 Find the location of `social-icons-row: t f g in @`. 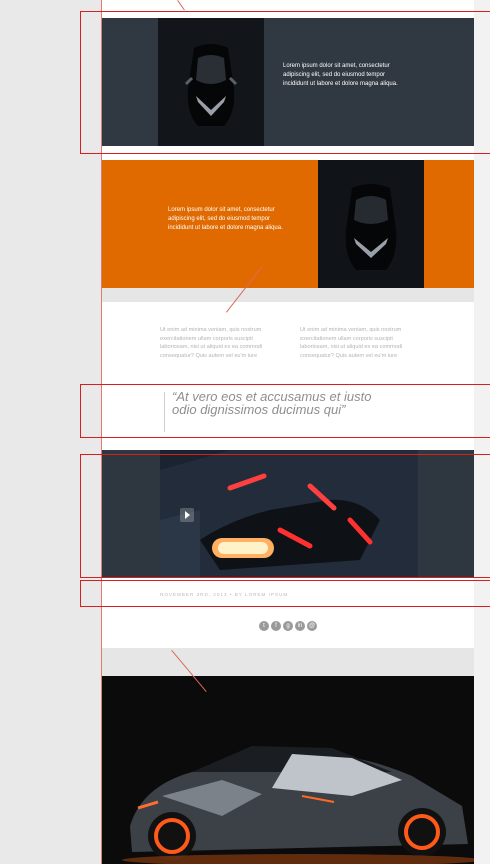

social-icons-row: t f g in @ is located at coordinates (288, 626).